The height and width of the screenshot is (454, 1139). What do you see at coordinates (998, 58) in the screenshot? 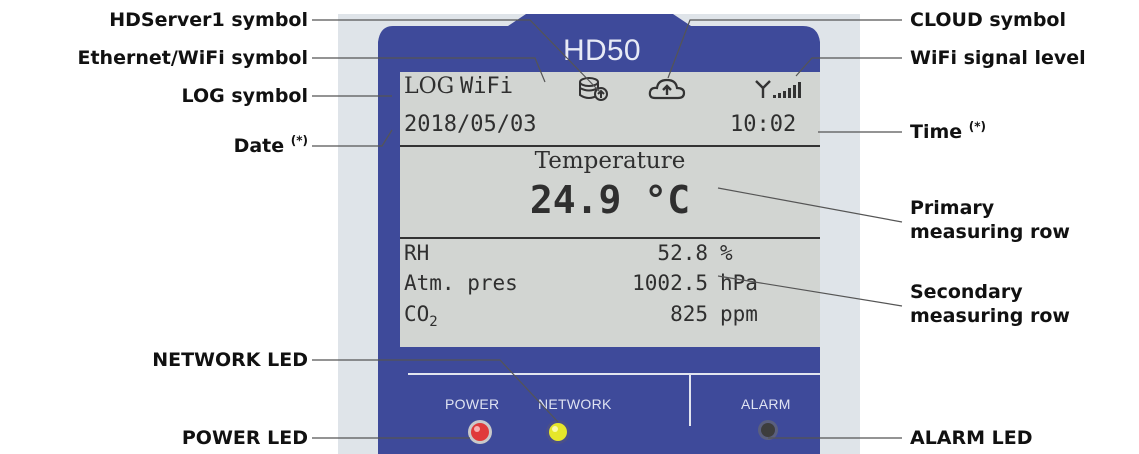
I see `label-wifi-signal-level: WiFi signal level` at bounding box center [998, 58].